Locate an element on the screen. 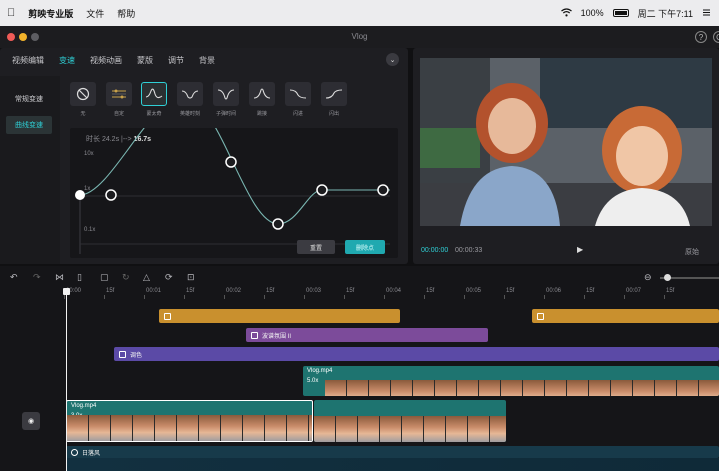 The image size is (719, 471). preset-label: 自定 is located at coordinates (118, 114).